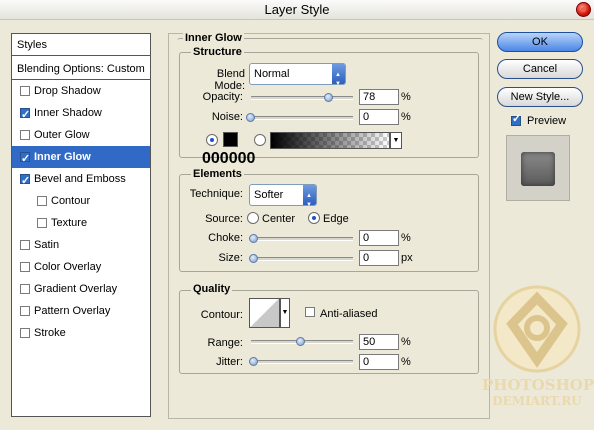  What do you see at coordinates (81, 69) in the screenshot?
I see `blending-options: Blending Options: Custom` at bounding box center [81, 69].